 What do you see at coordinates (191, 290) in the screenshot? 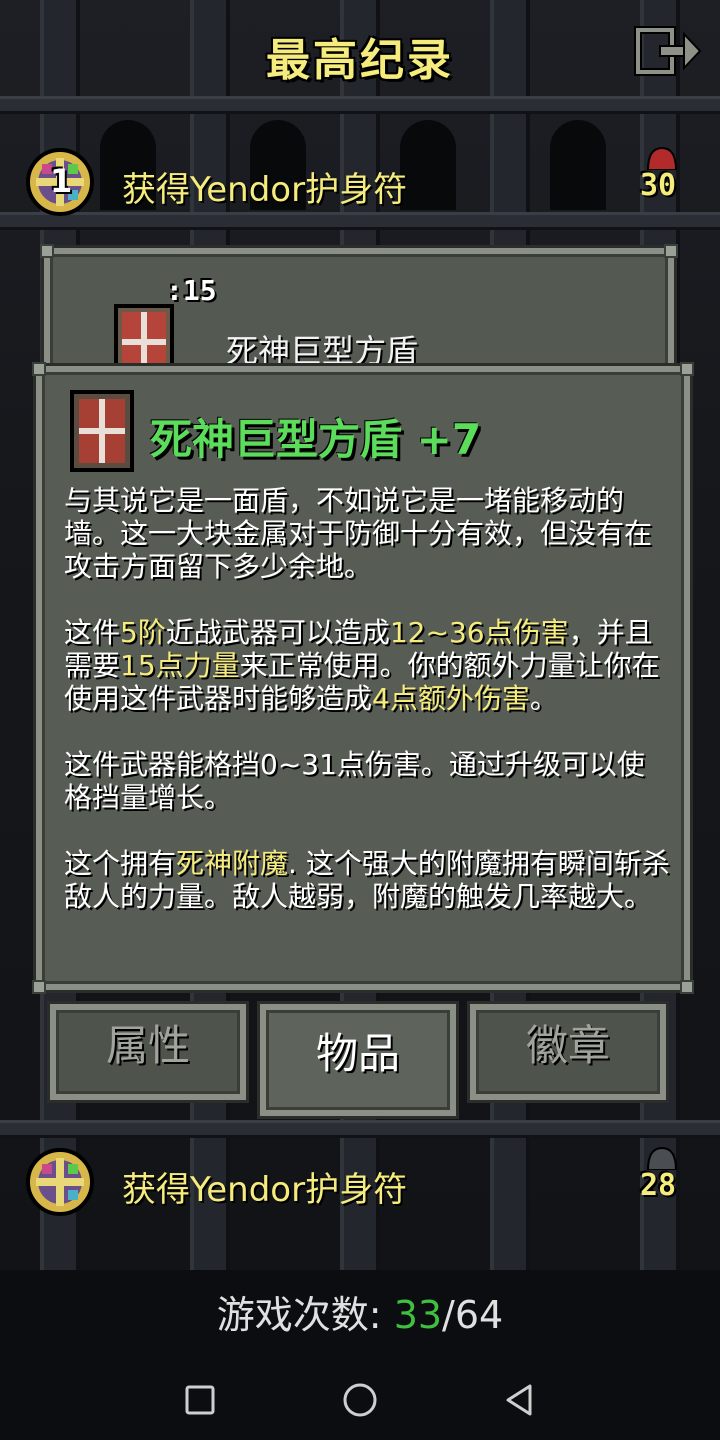
I see `item-quantity: :15` at bounding box center [191, 290].